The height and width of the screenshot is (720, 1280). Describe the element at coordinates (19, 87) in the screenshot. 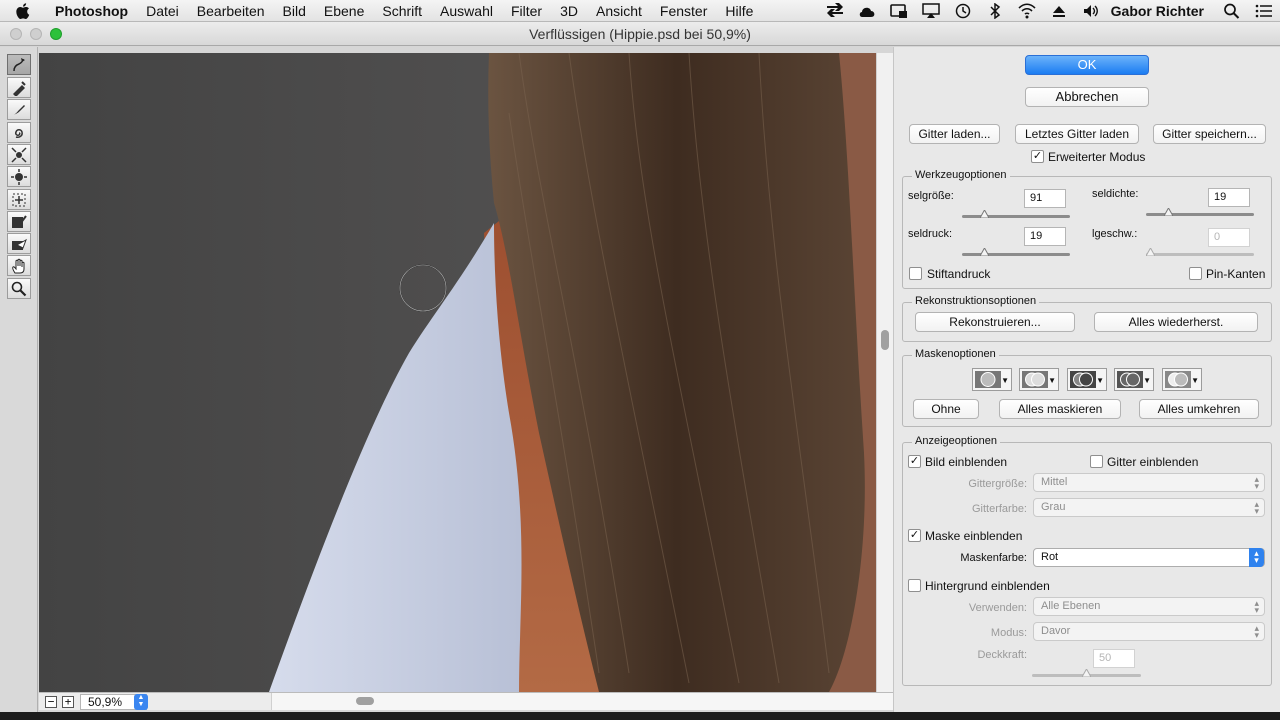

I see `reconstruct-tool` at that location.